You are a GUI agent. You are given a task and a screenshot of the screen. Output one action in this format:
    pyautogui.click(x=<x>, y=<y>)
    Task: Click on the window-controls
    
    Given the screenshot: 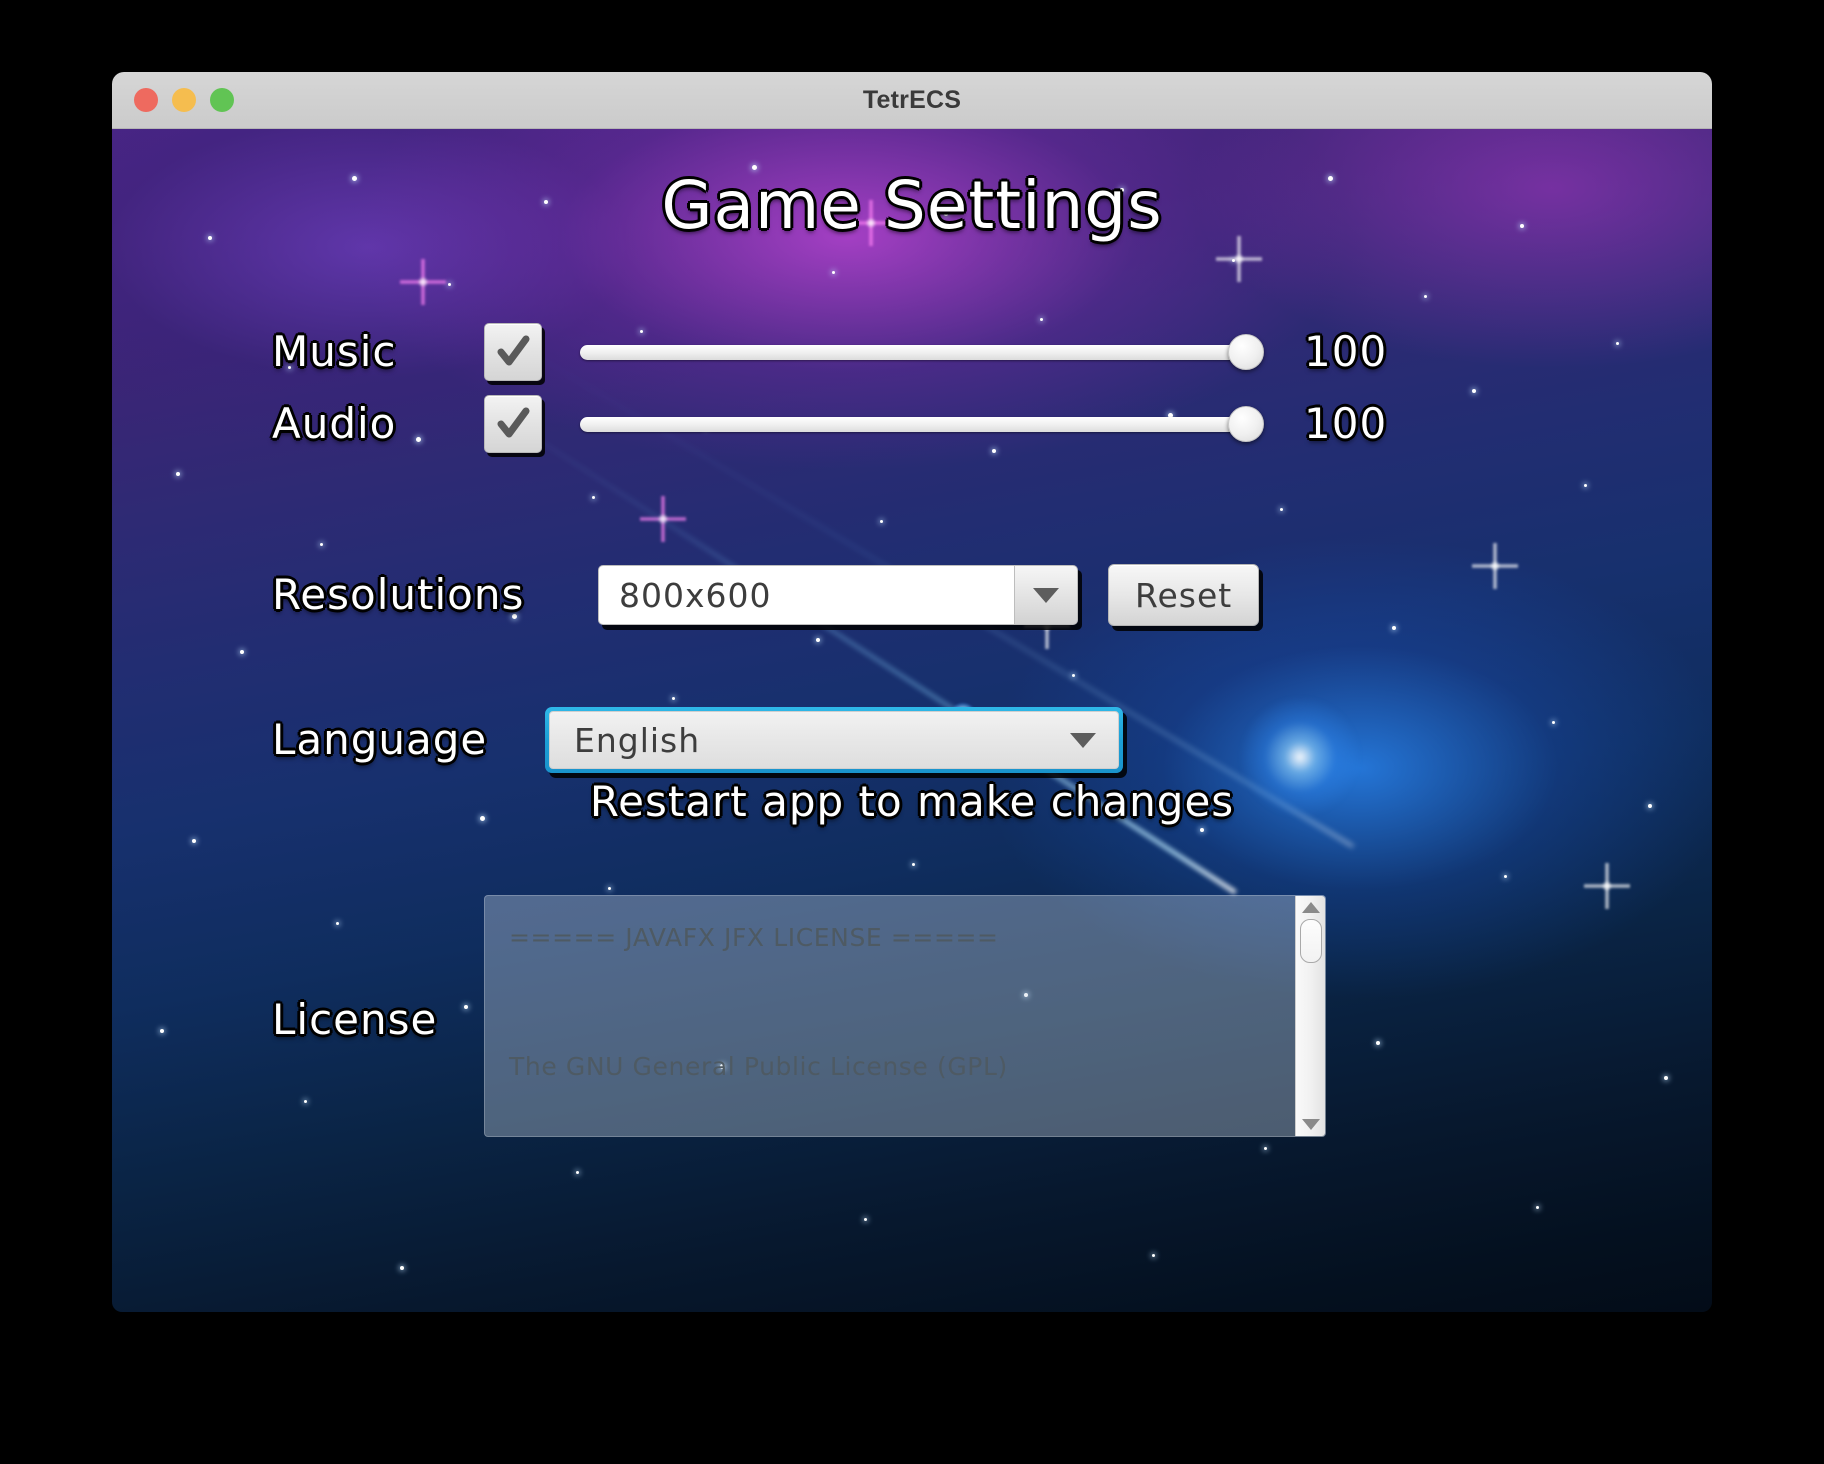 What is the action you would take?
    pyautogui.click(x=184, y=100)
    